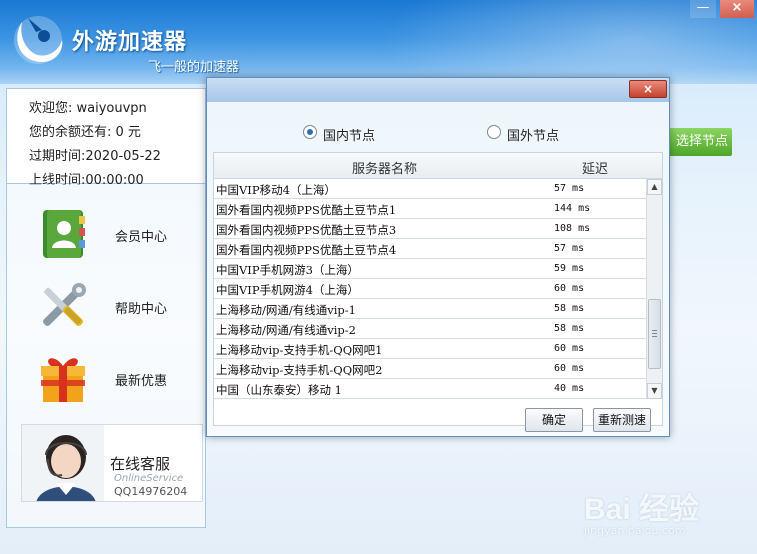  I want to click on table-header: 服务器名称 延迟, so click(438, 166).